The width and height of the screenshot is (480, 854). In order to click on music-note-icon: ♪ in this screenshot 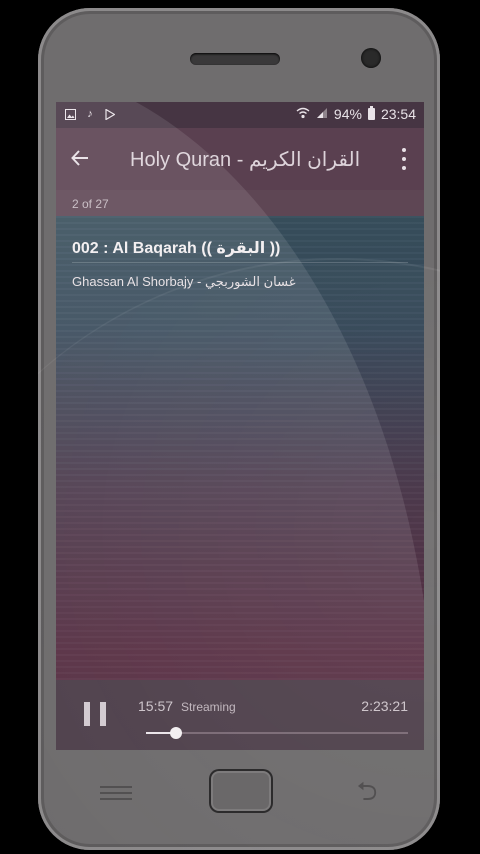, I will do `click(90, 114)`.